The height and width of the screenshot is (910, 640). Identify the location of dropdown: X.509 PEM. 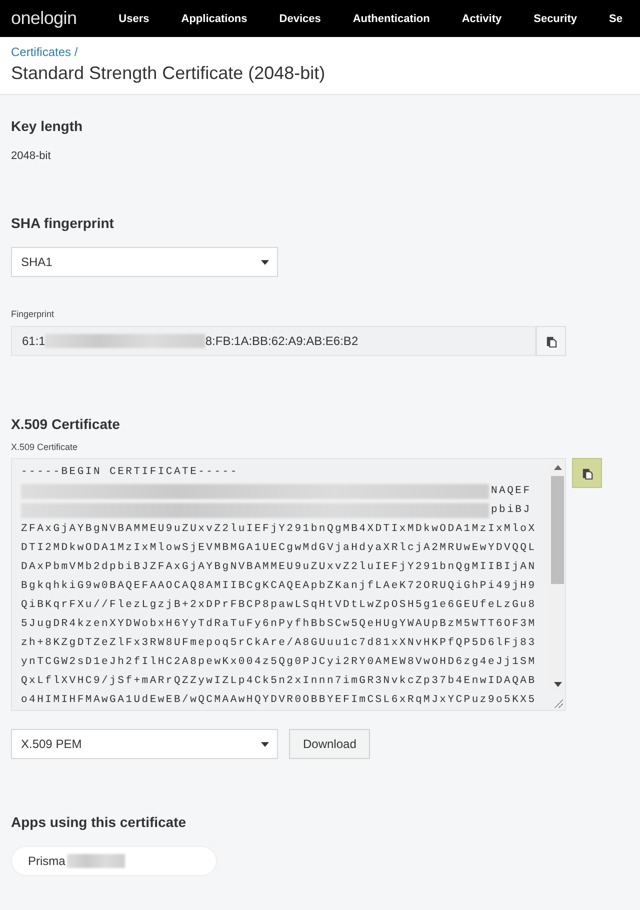
(144, 744).